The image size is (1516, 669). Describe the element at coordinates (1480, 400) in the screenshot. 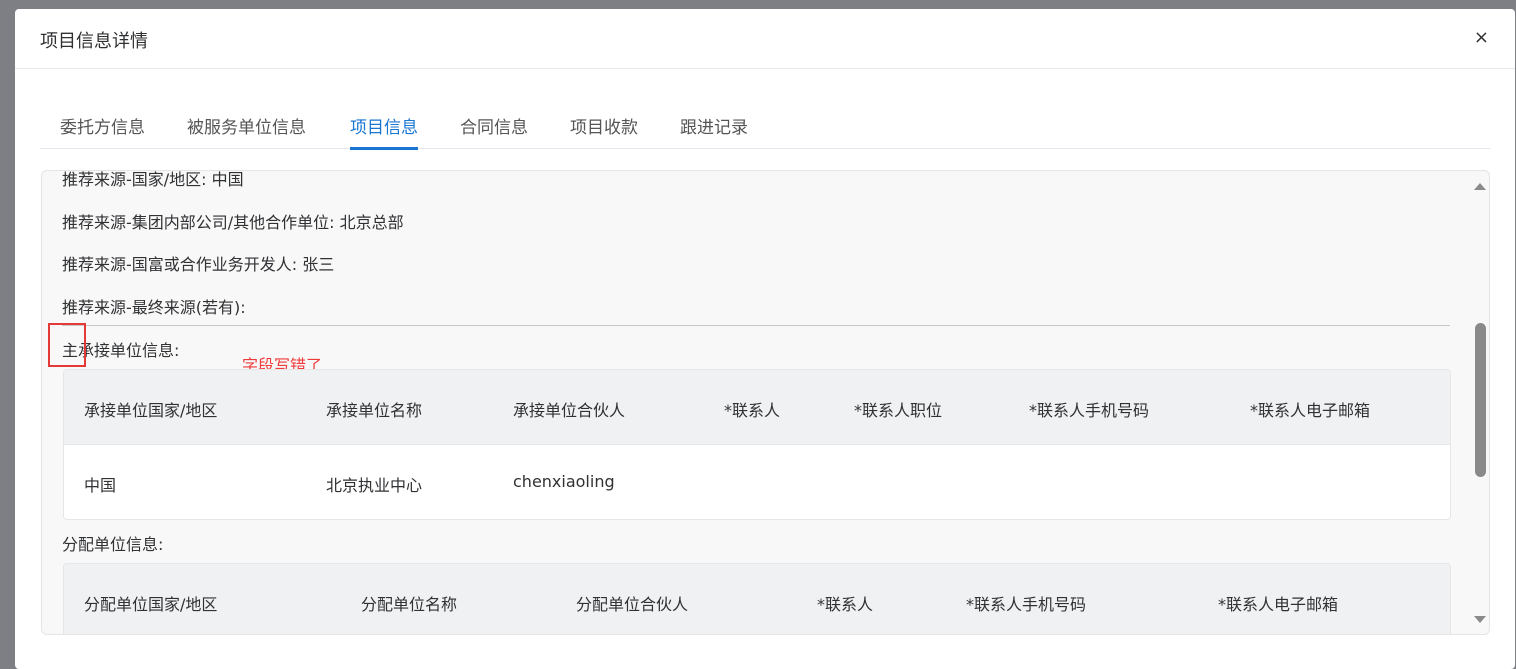

I see `scrollbar-thumb` at that location.